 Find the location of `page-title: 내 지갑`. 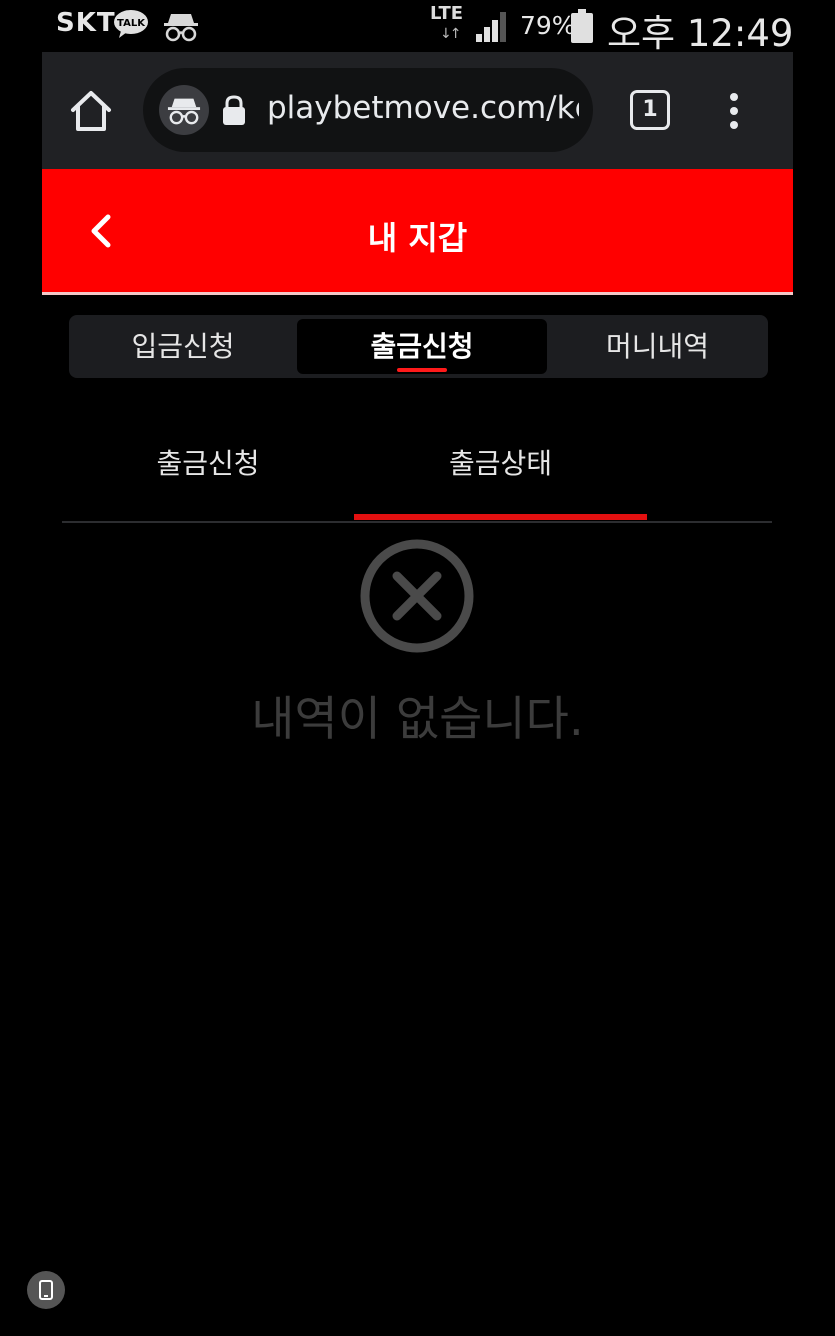

page-title: 내 지갑 is located at coordinates (417, 238).